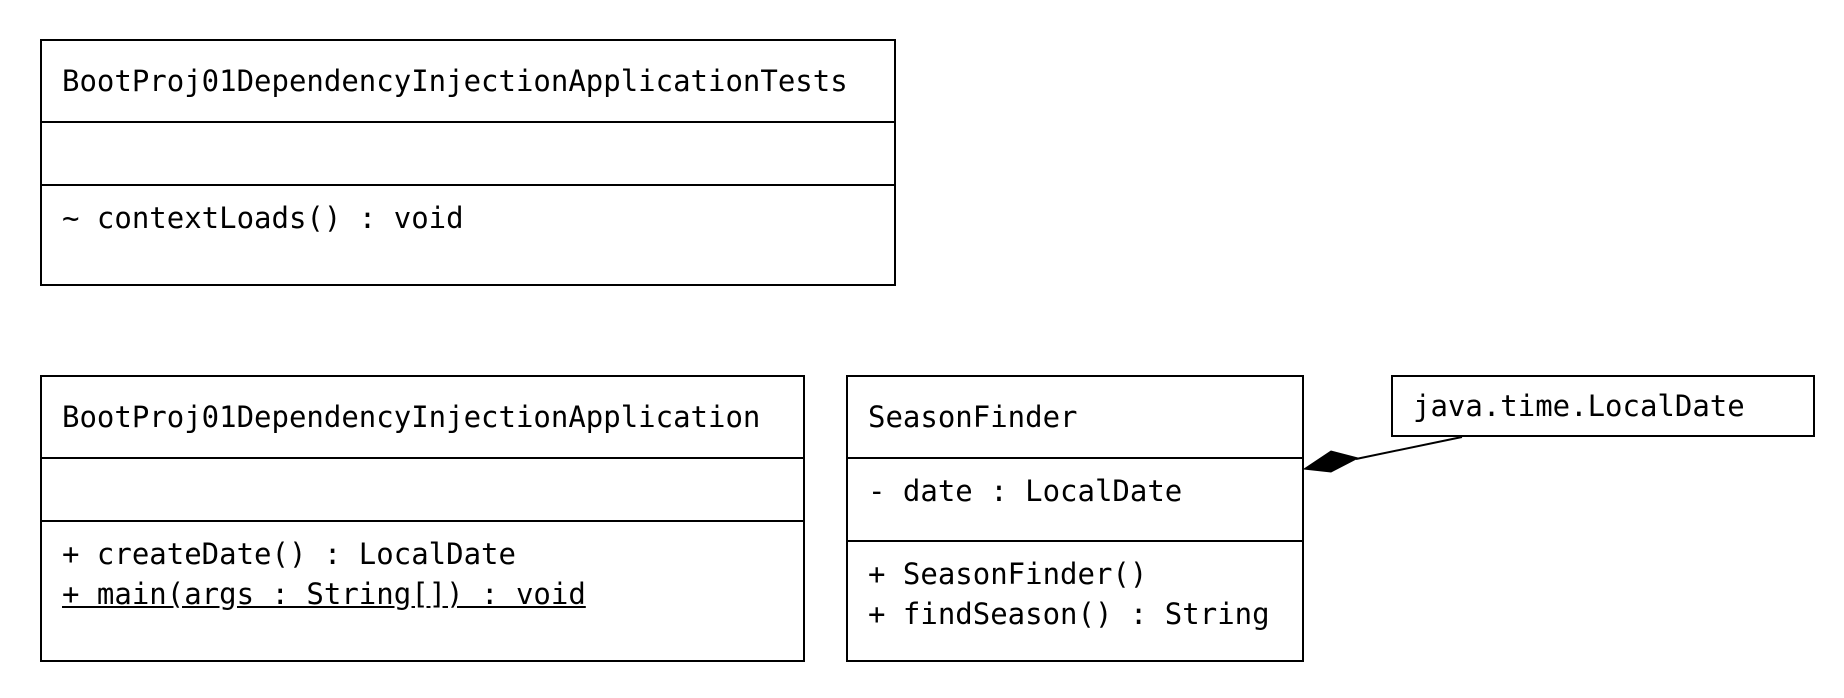 The image size is (1844, 698). I want to click on composition-relation, so click(1382, 454).